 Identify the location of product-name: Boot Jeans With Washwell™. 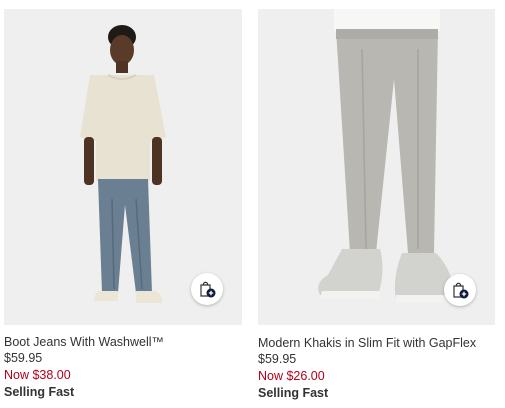
(123, 342).